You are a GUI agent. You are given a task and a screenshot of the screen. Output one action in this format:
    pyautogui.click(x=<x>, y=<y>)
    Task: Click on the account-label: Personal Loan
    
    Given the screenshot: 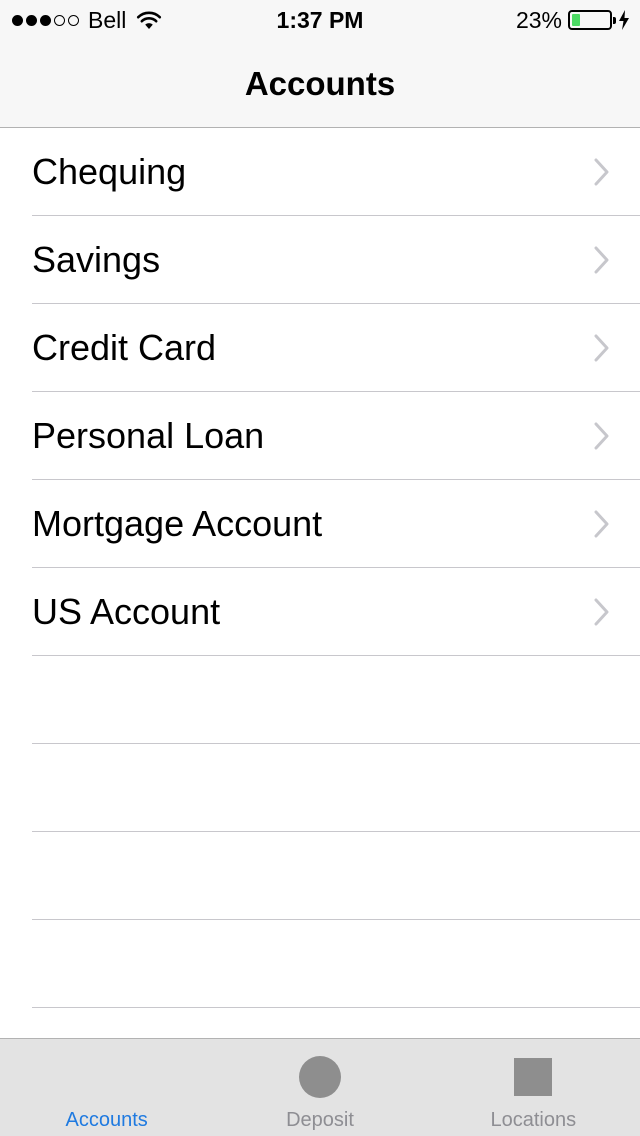 What is the action you would take?
    pyautogui.click(x=148, y=435)
    